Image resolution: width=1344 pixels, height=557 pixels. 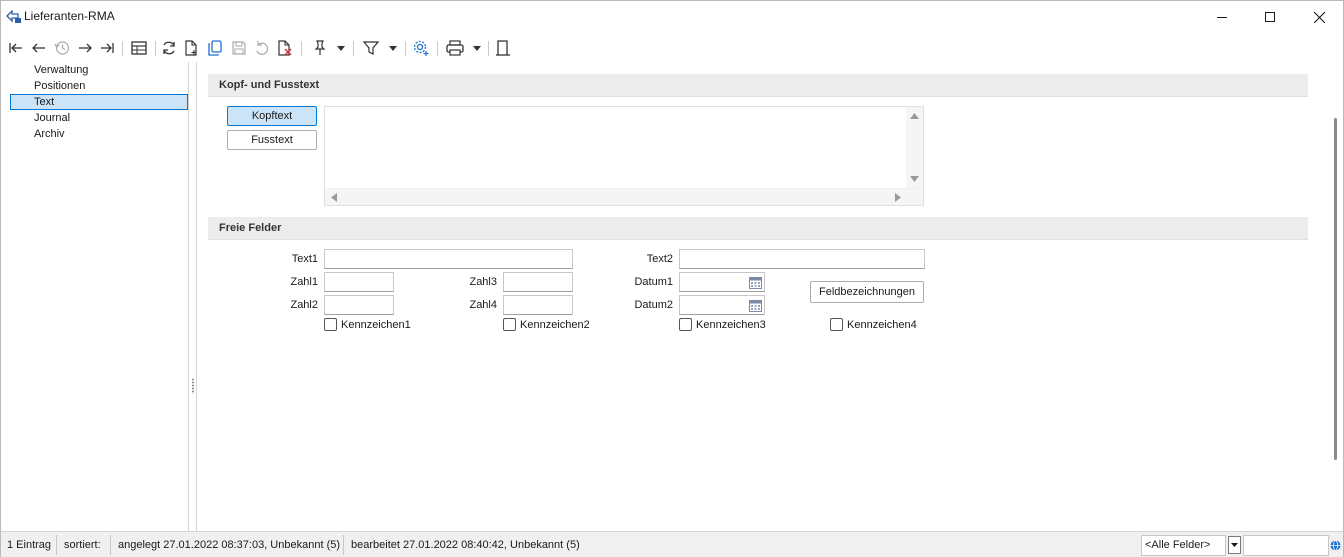 What do you see at coordinates (659, 259) in the screenshot?
I see `text2-label: Text2` at bounding box center [659, 259].